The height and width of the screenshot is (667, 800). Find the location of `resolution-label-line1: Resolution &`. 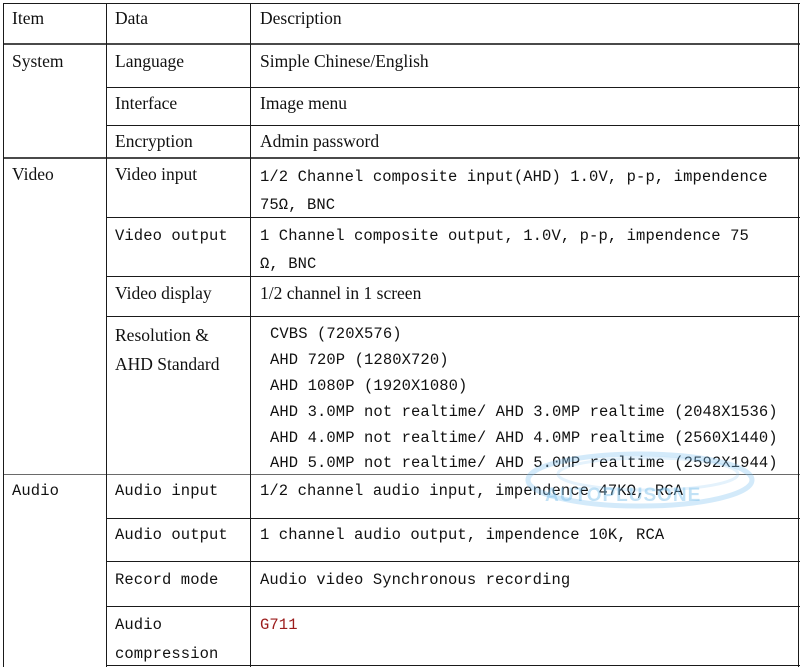

resolution-label-line1: Resolution & is located at coordinates (162, 335).